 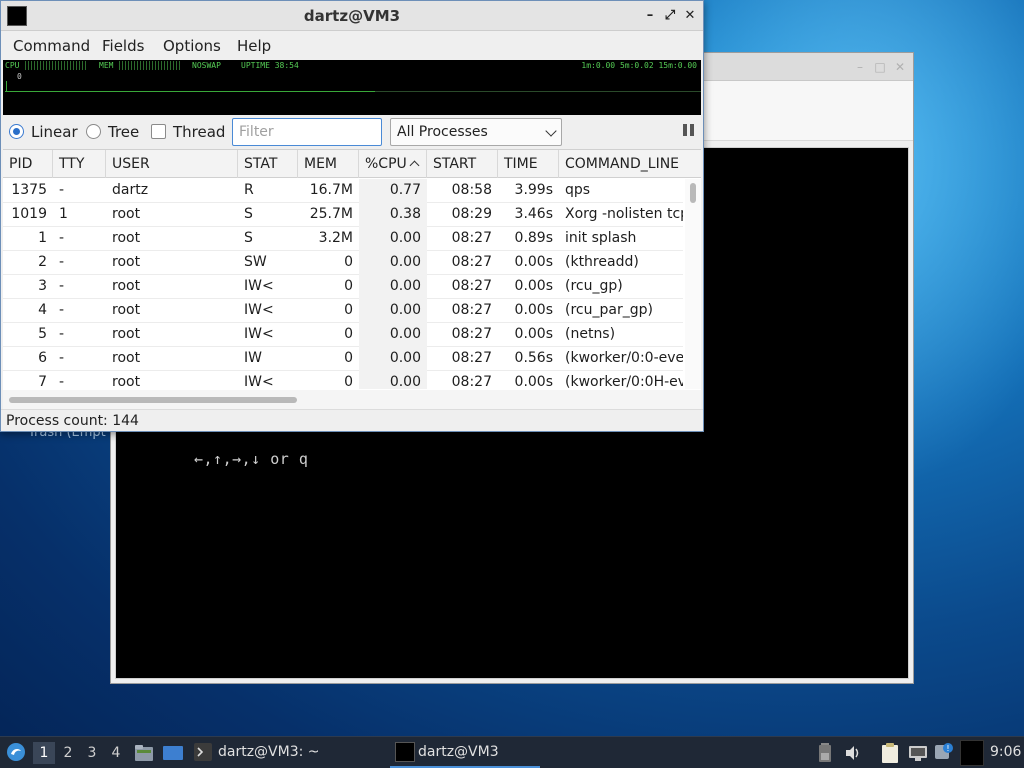 I want to click on clock: 9:06, so click(x=1005, y=752).